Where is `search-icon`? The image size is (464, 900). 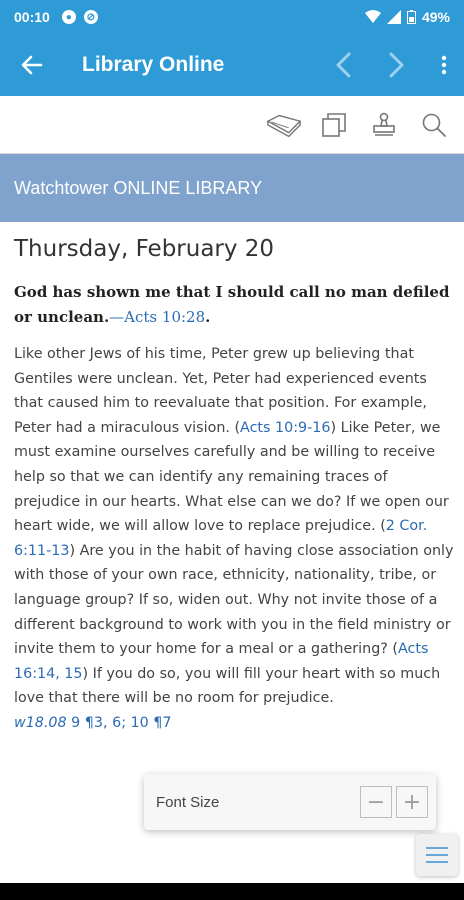 search-icon is located at coordinates (434, 125).